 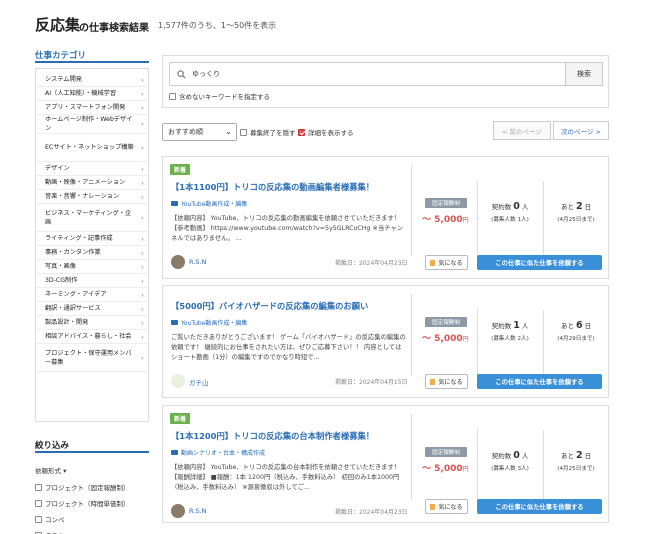 I want to click on hide-closed-checkbox, so click(x=243, y=132).